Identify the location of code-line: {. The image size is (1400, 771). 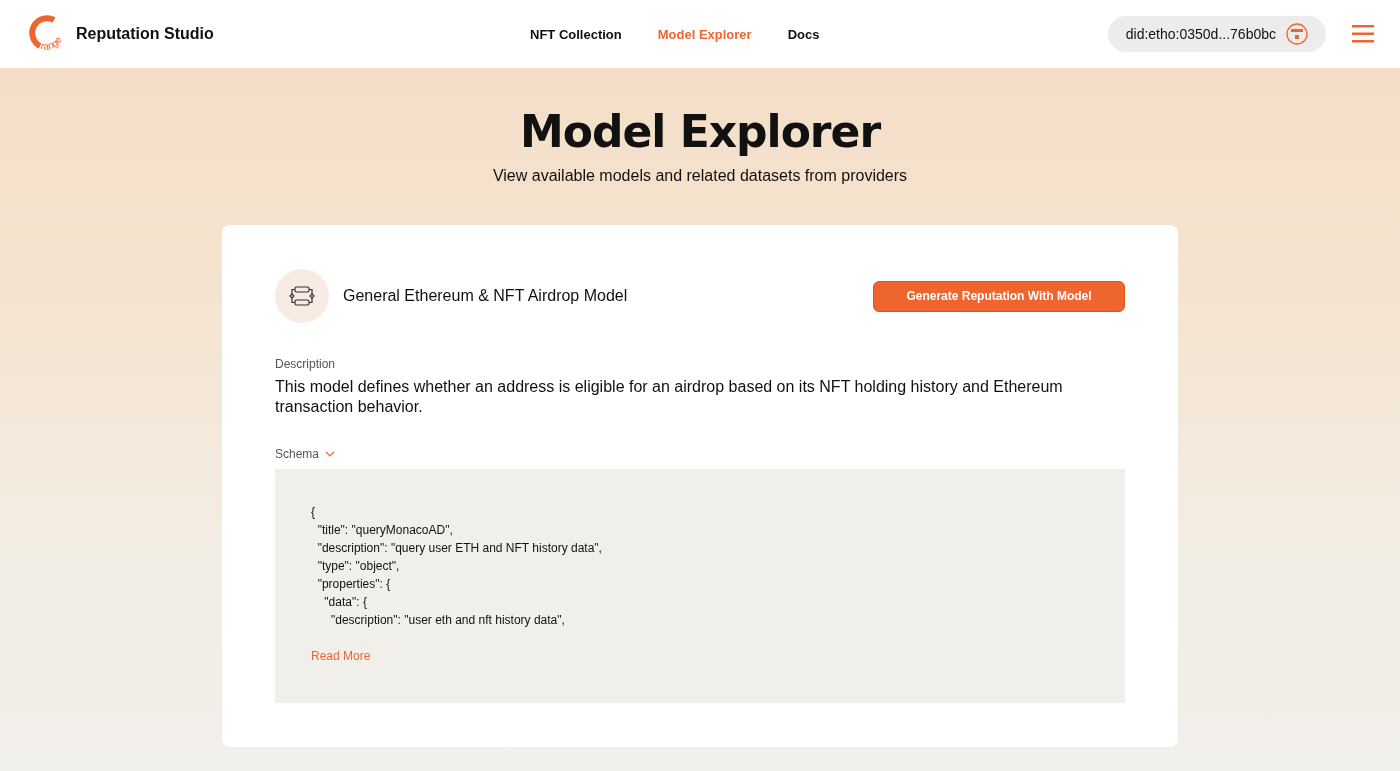
(313, 512).